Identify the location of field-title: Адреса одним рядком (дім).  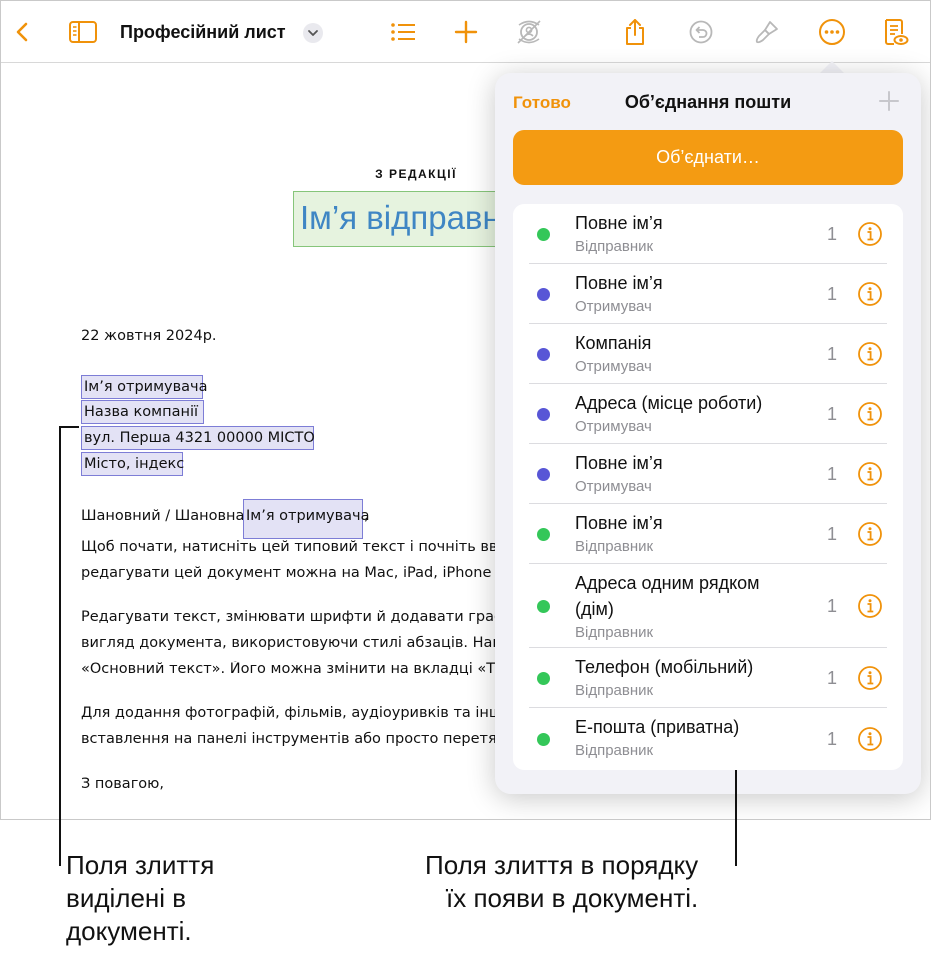
(667, 596).